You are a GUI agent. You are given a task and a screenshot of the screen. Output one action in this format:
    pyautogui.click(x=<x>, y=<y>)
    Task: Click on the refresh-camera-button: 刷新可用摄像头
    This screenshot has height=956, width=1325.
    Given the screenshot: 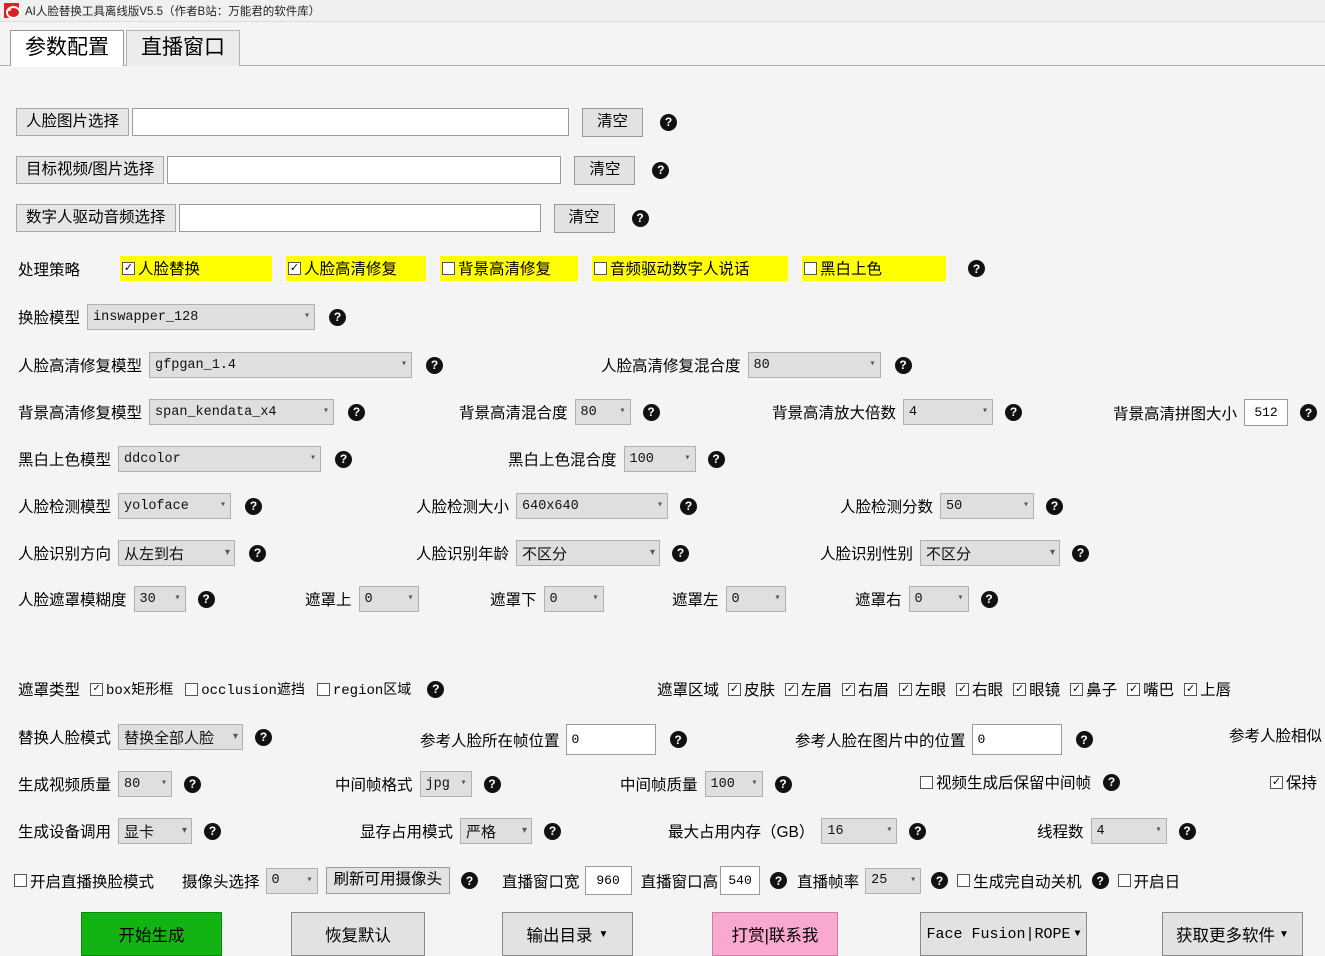 What is the action you would take?
    pyautogui.click(x=388, y=880)
    